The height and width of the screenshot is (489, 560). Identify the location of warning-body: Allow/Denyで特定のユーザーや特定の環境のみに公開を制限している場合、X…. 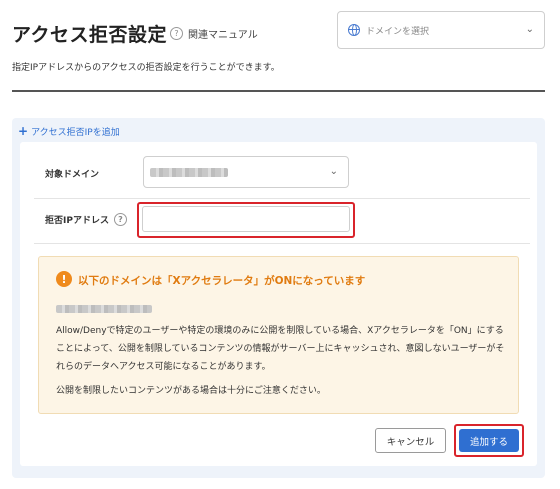
(280, 349).